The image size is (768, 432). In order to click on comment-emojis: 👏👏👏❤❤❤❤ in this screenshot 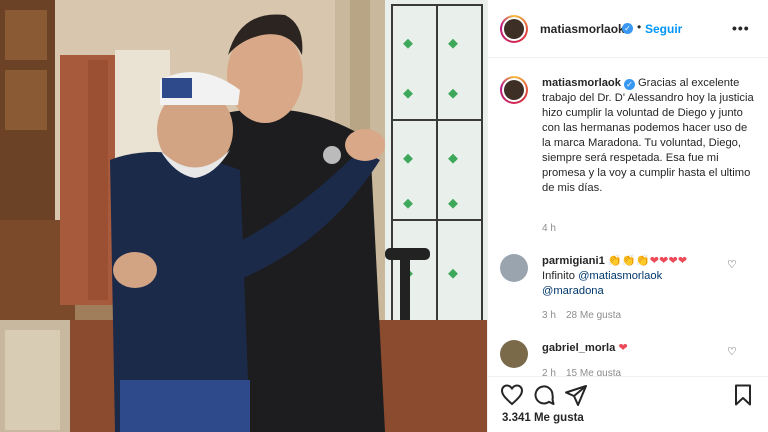, I will do `click(647, 261)`.